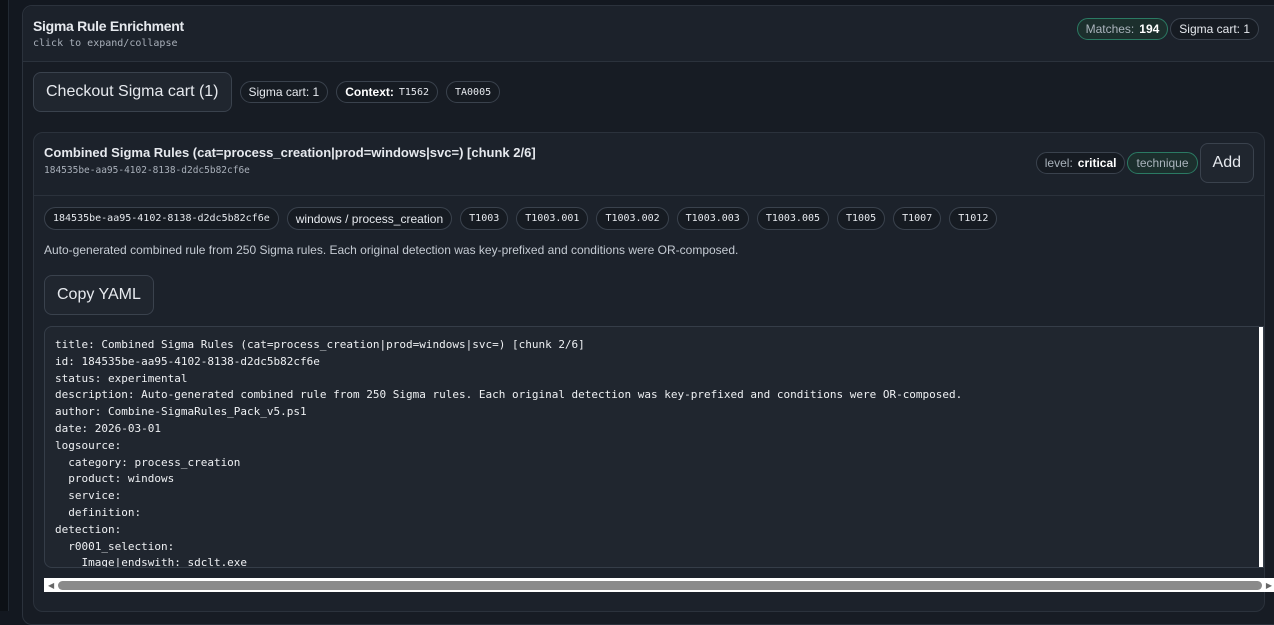 The width and height of the screenshot is (1274, 625). I want to click on vertical-scrollbar, so click(1261, 447).